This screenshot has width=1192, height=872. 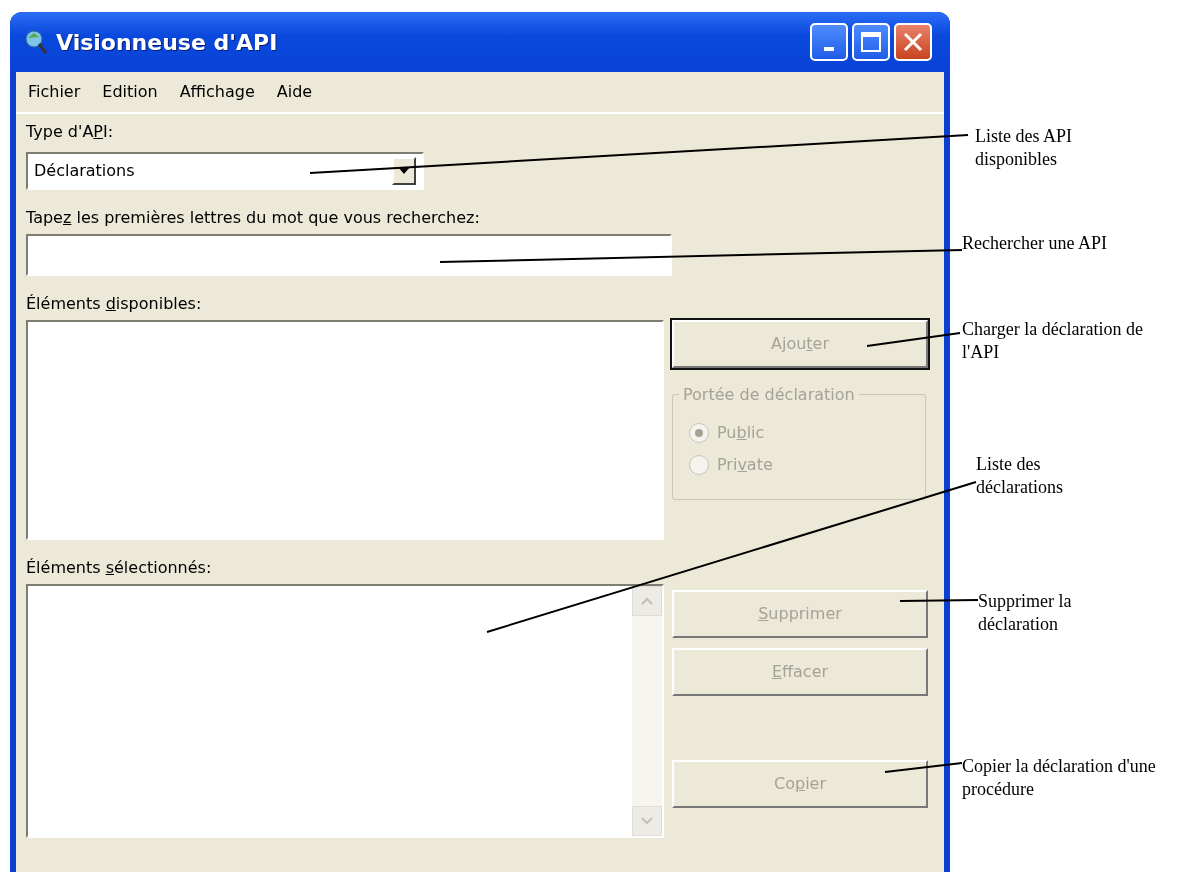 What do you see at coordinates (1035, 243) in the screenshot?
I see `annotation-text: Rechercher une API` at bounding box center [1035, 243].